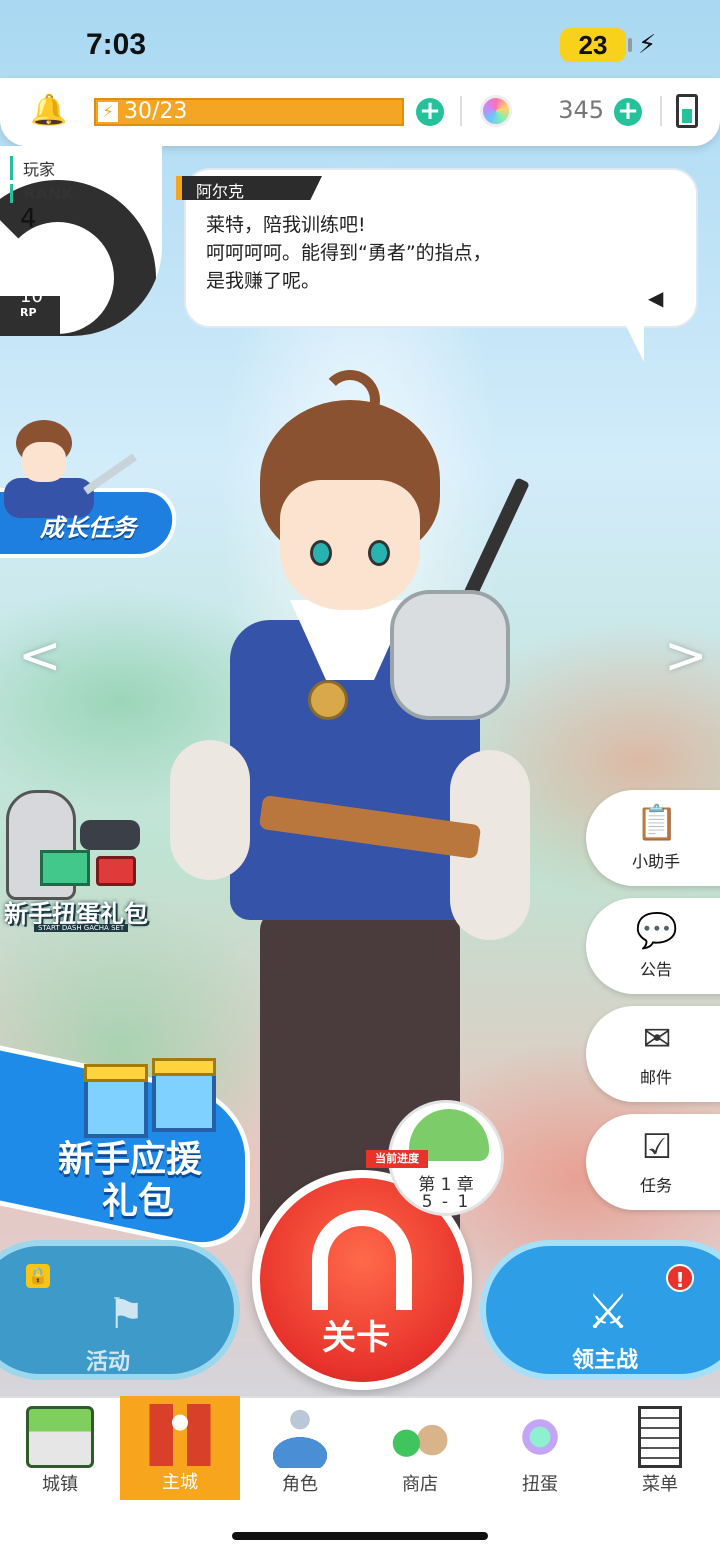 Image resolution: width=720 pixels, height=1558 pixels. What do you see at coordinates (350, 545) in the screenshot?
I see `hero-face` at bounding box center [350, 545].